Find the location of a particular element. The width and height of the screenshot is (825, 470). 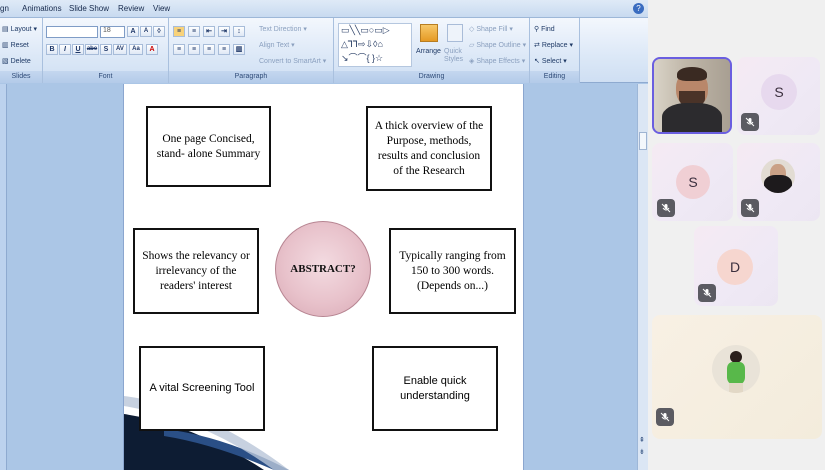

shapes-row-2-icon: △⅂⅂⇨⇩◊⌂ is located at coordinates (362, 44).